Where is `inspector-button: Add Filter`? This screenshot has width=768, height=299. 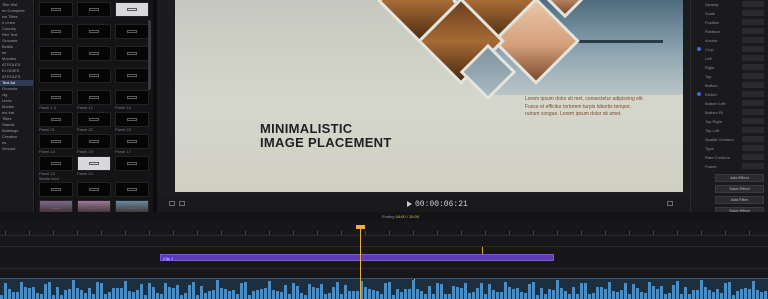 inspector-button: Add Filter is located at coordinates (739, 200).